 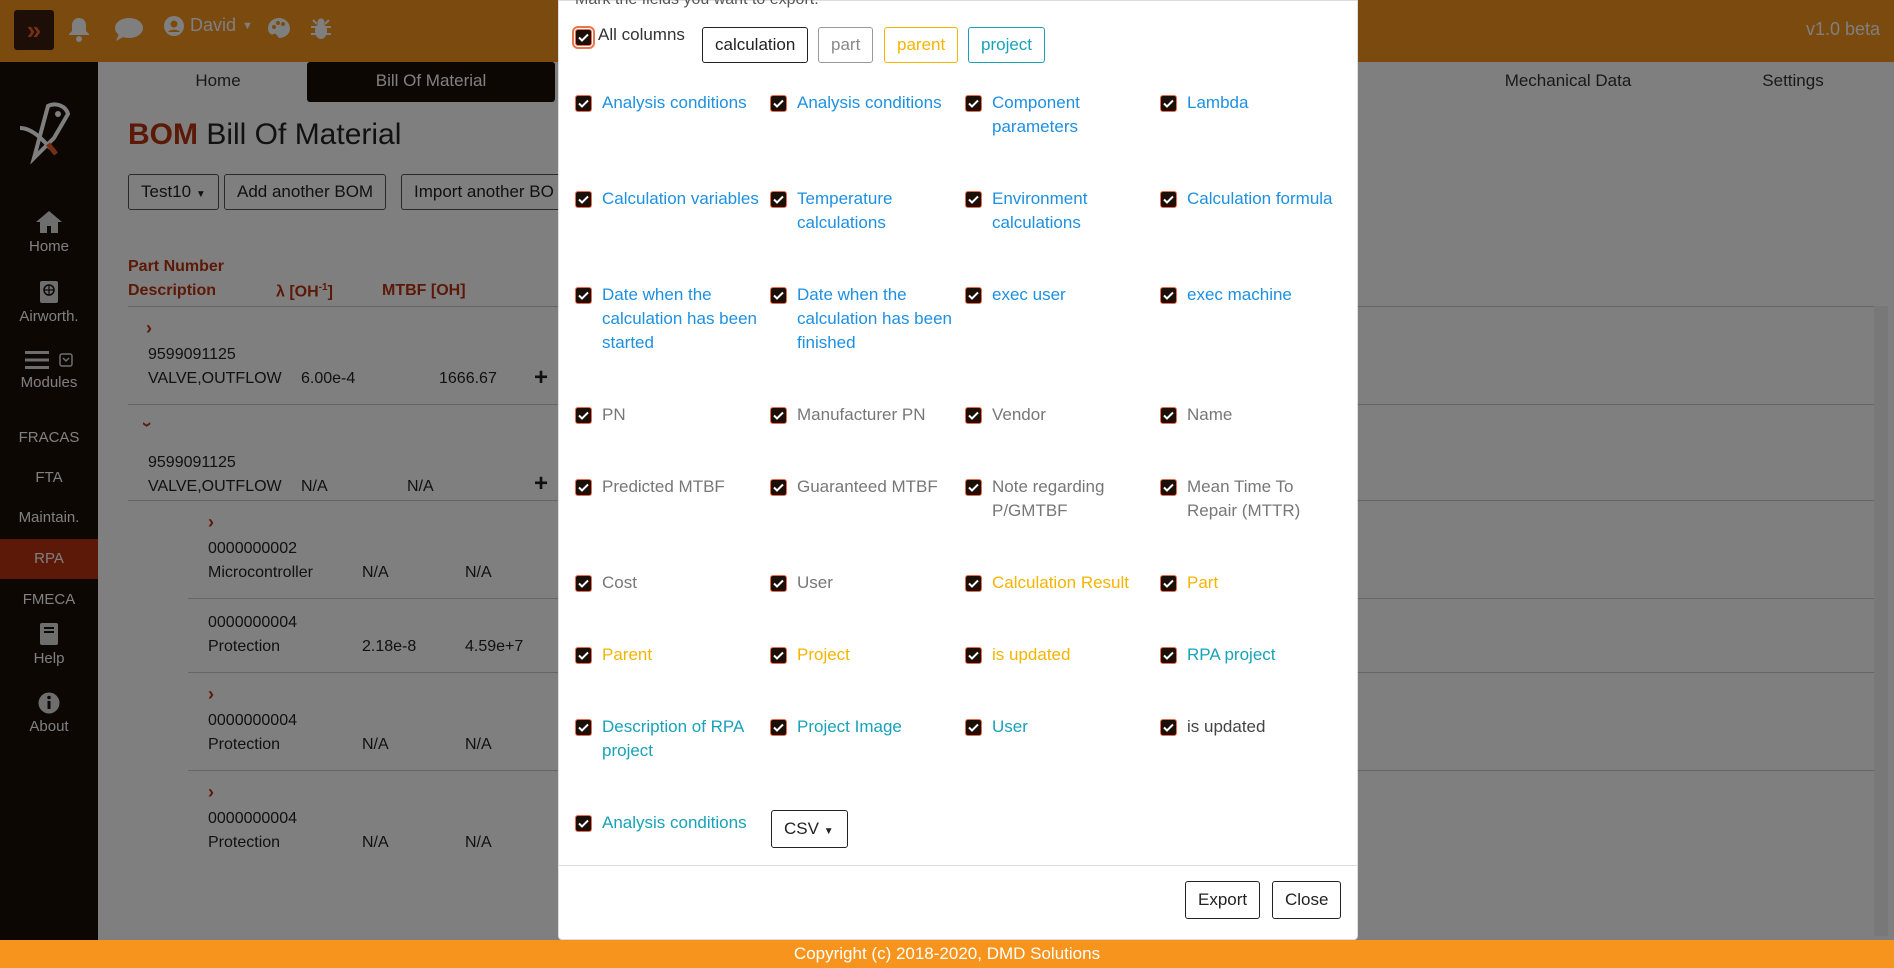 I want to click on export-field-label: Project, so click(x=823, y=654).